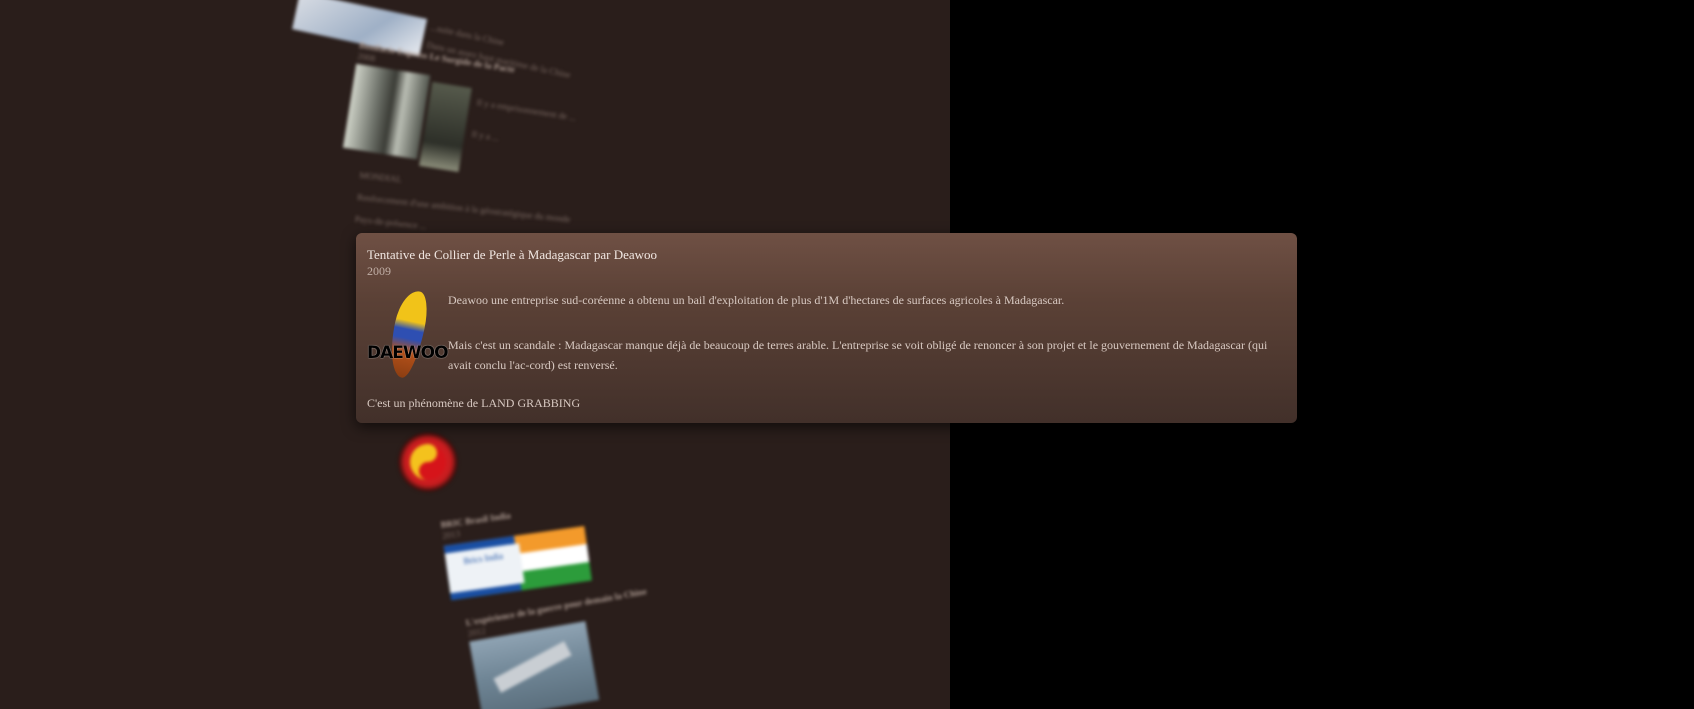 The image size is (1694, 709). Describe the element at coordinates (380, 177) in the screenshot. I see `bg-text-line: MONDIAL` at that location.